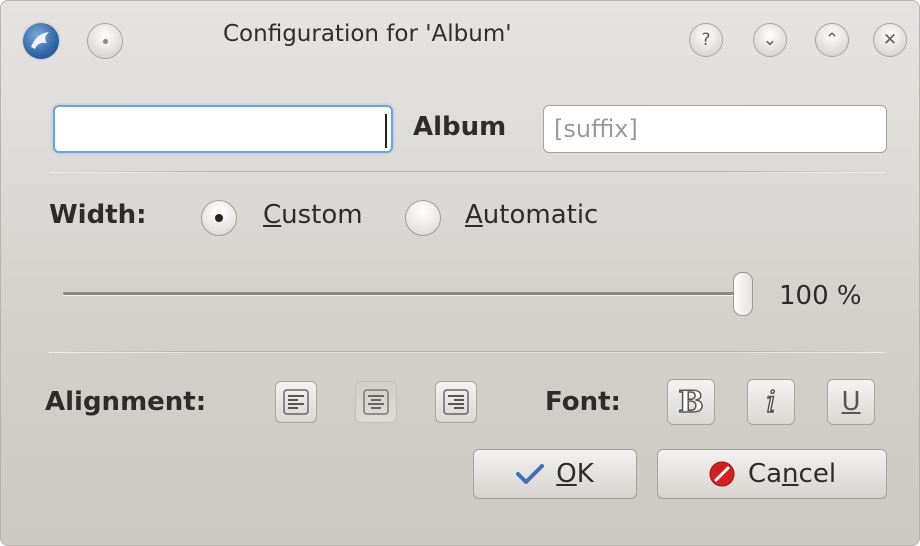 The width and height of the screenshot is (920, 546). I want to click on radio-automatic-label: Automatic, so click(531, 215).